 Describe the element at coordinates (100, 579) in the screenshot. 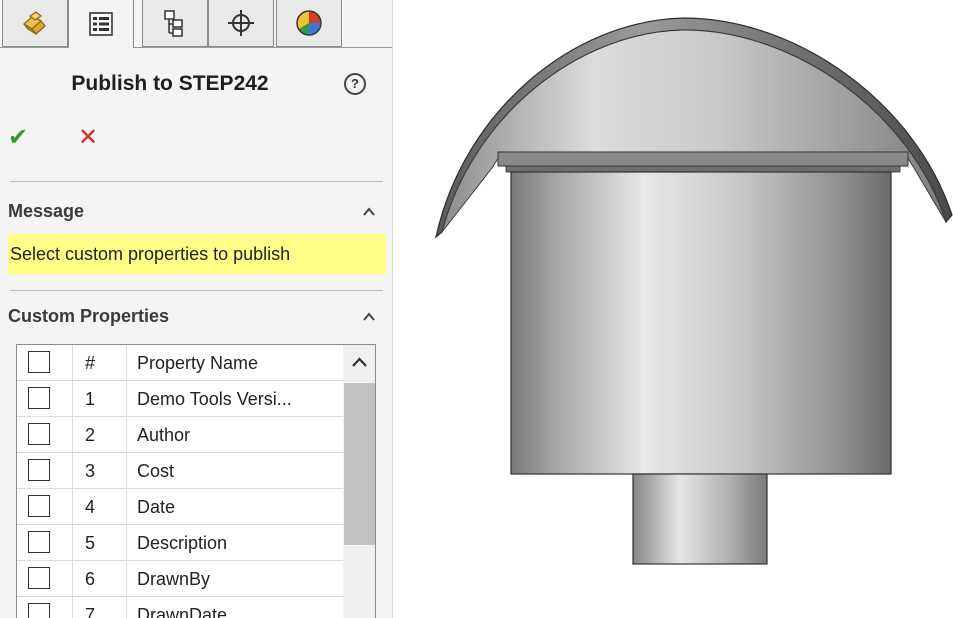

I see `row-number: 6` at that location.